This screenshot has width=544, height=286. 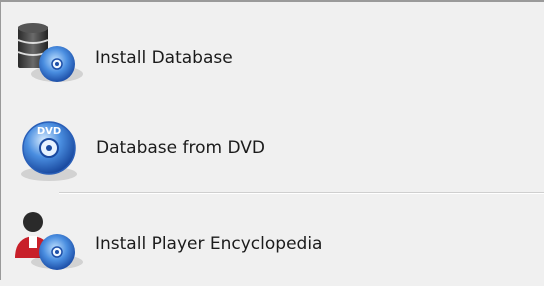 I want to click on database-install-icon, so click(x=50, y=52).